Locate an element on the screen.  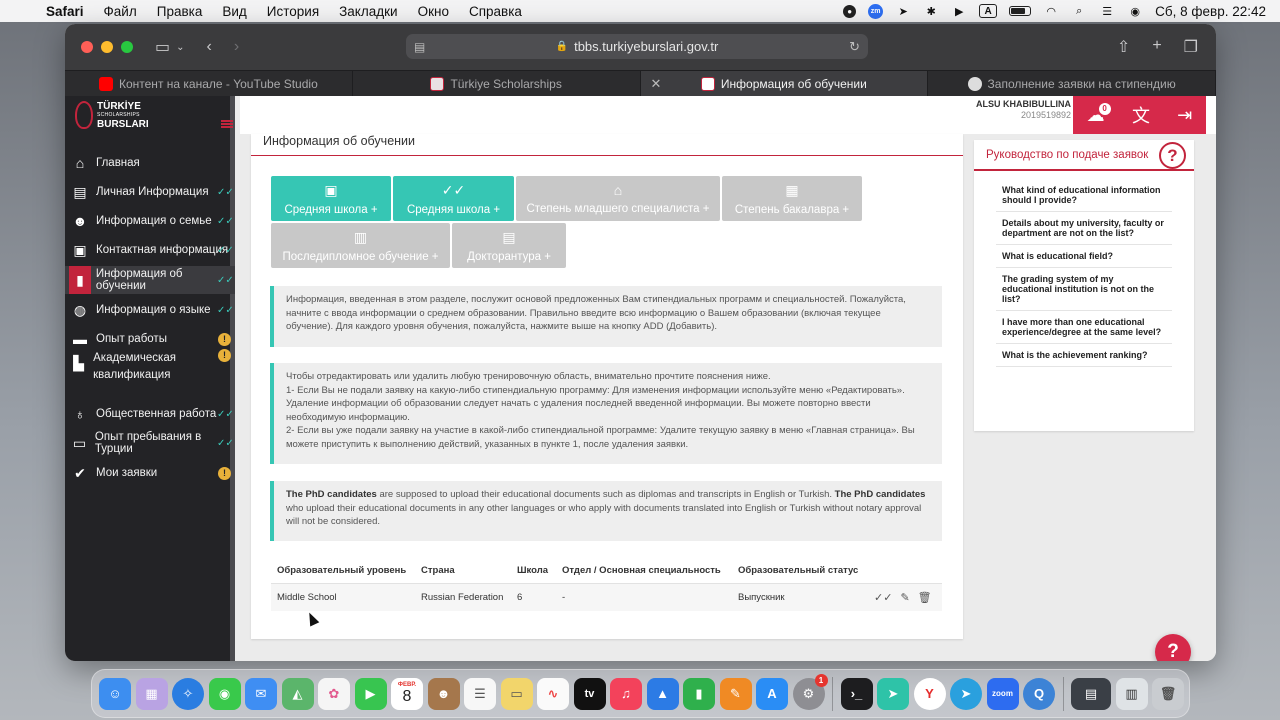
double-check-icon: ✓✓ is located at coordinates (883, 597).